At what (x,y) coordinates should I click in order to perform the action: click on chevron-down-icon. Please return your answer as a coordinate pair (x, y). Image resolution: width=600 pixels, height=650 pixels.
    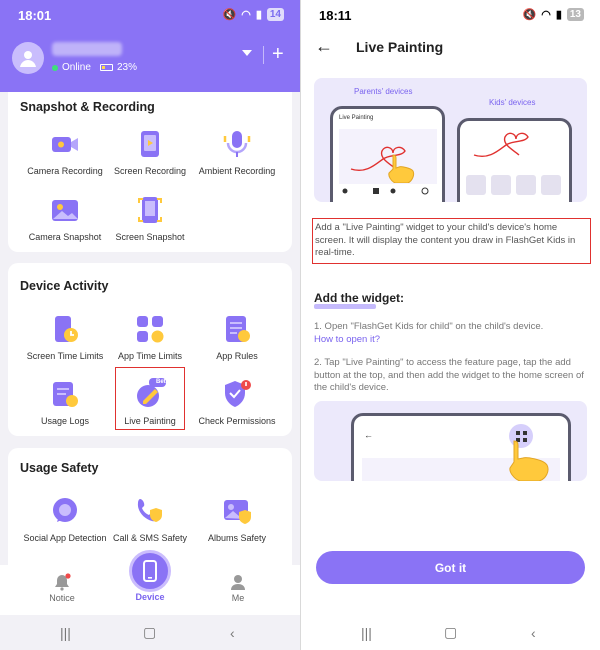
    Looking at the image, I should click on (247, 53).